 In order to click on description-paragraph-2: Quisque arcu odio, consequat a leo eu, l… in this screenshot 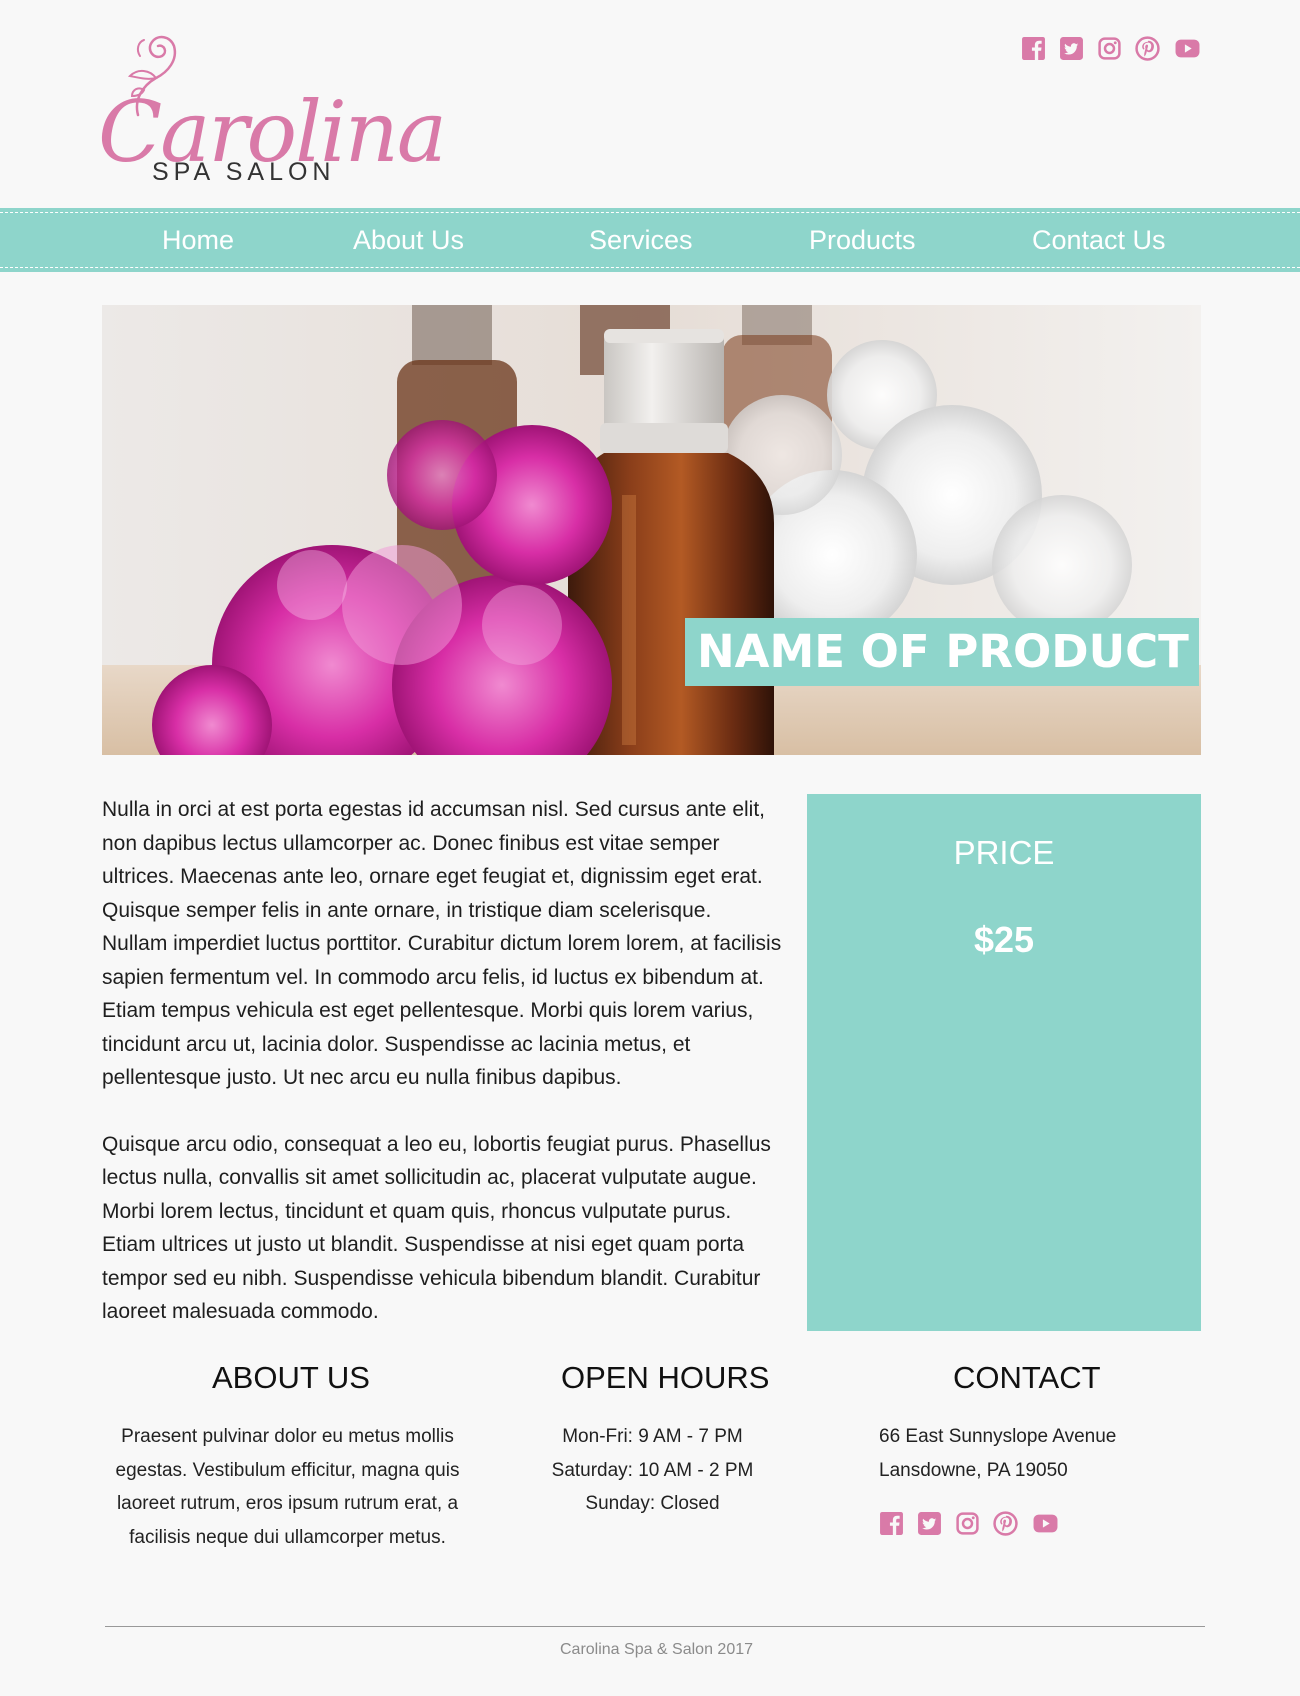, I will do `click(436, 1228)`.